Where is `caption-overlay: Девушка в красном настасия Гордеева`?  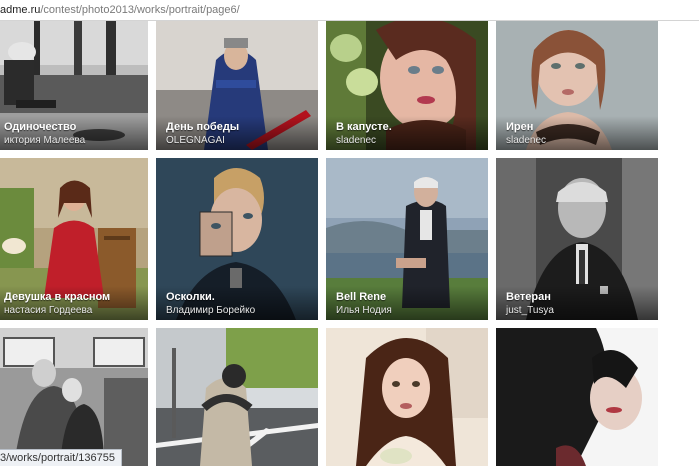
caption-overlay: Девушка в красном настасия Гордеева is located at coordinates (74, 303).